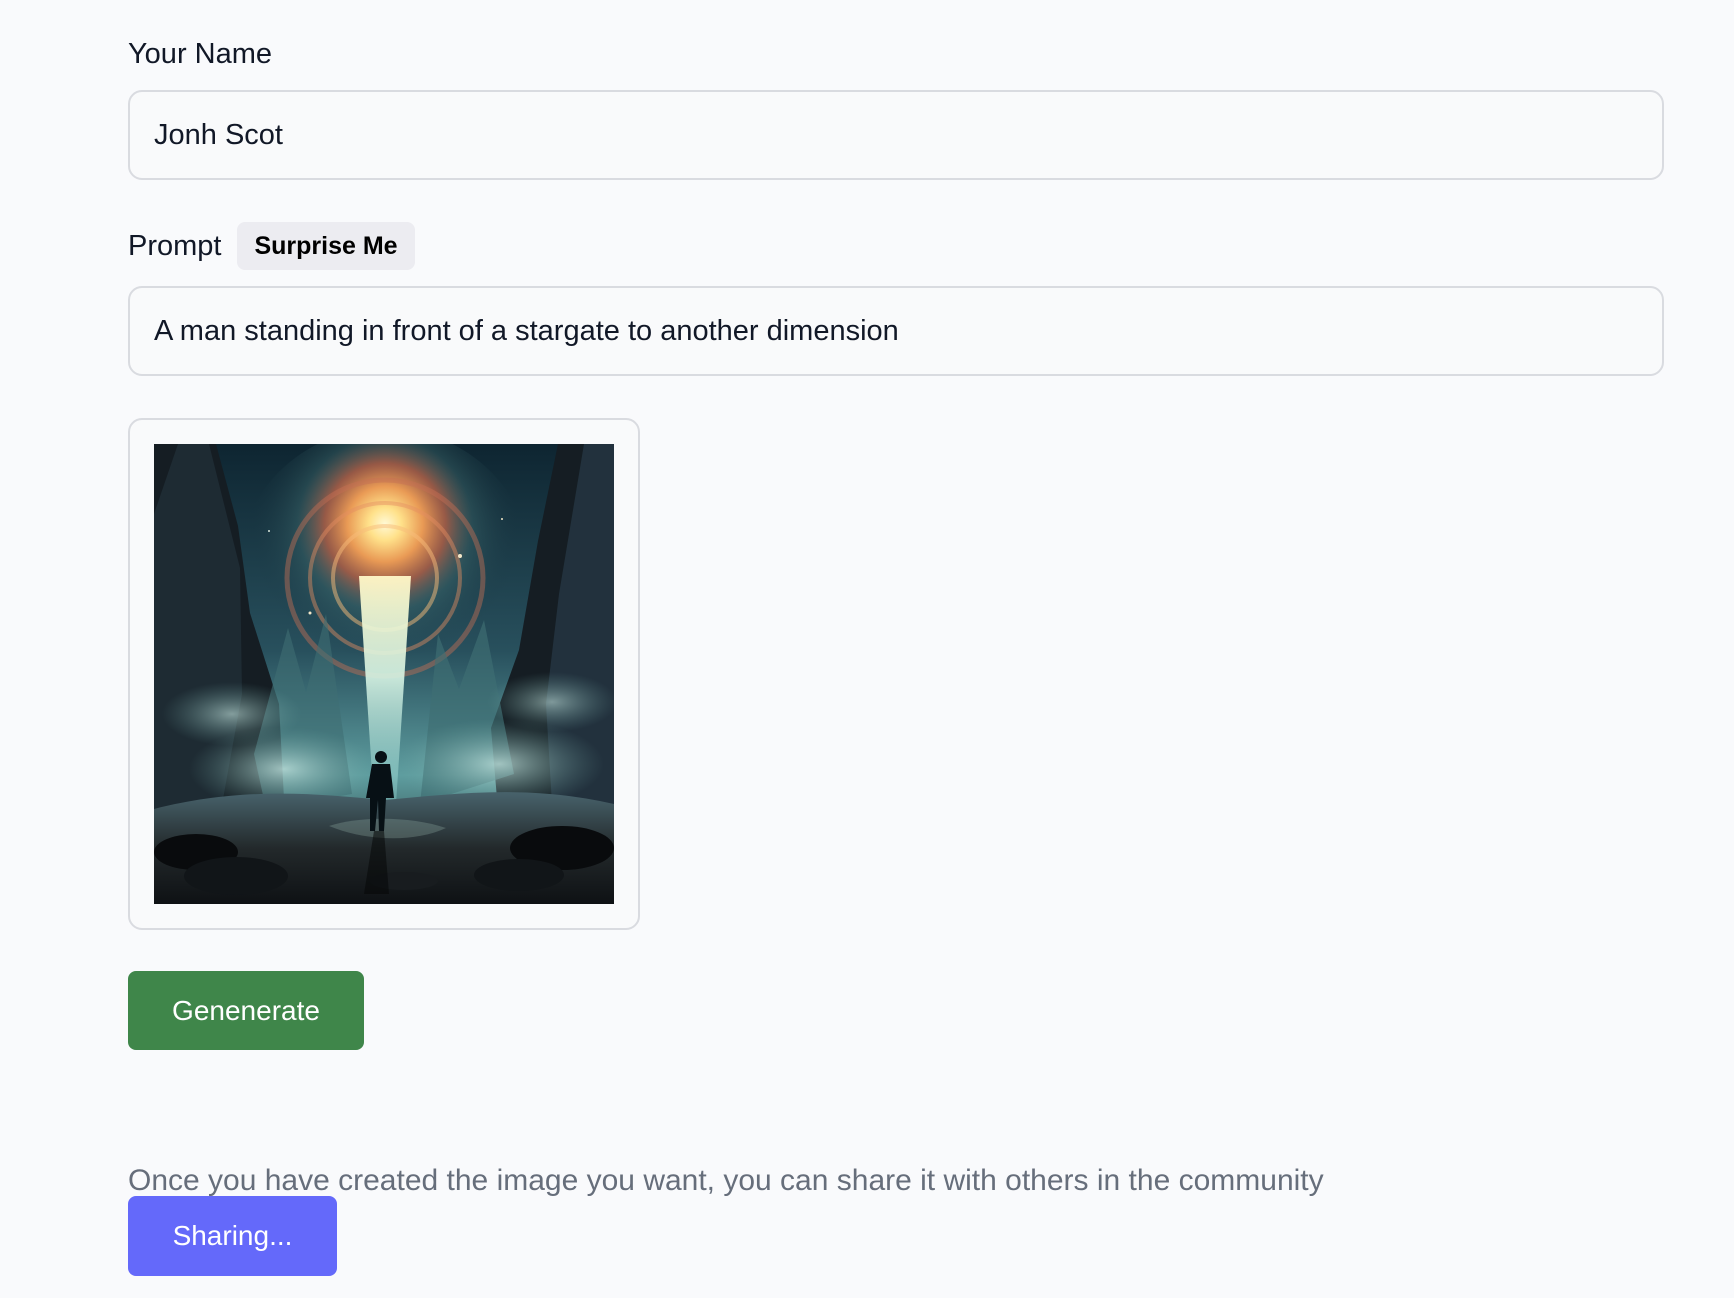 The width and height of the screenshot is (1734, 1298). What do you see at coordinates (200, 54) in the screenshot?
I see `your-name-label: Your Name` at bounding box center [200, 54].